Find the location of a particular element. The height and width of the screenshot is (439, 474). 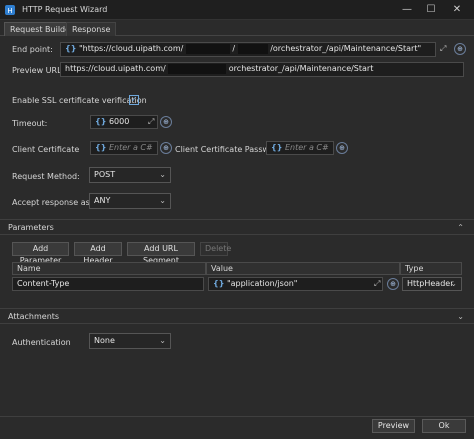

request-method-select: POST ⌄ is located at coordinates (130, 175).